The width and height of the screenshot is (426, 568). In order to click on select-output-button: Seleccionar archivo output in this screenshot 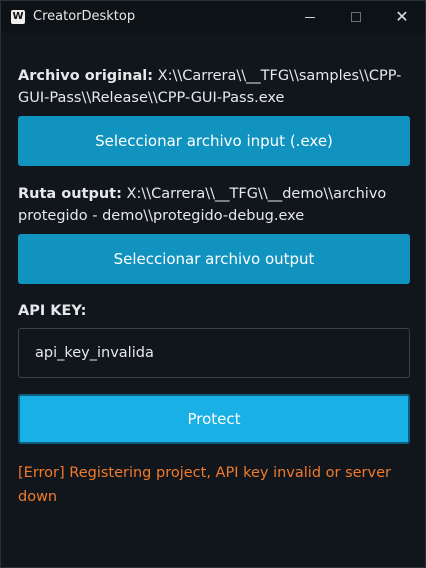, I will do `click(214, 259)`.